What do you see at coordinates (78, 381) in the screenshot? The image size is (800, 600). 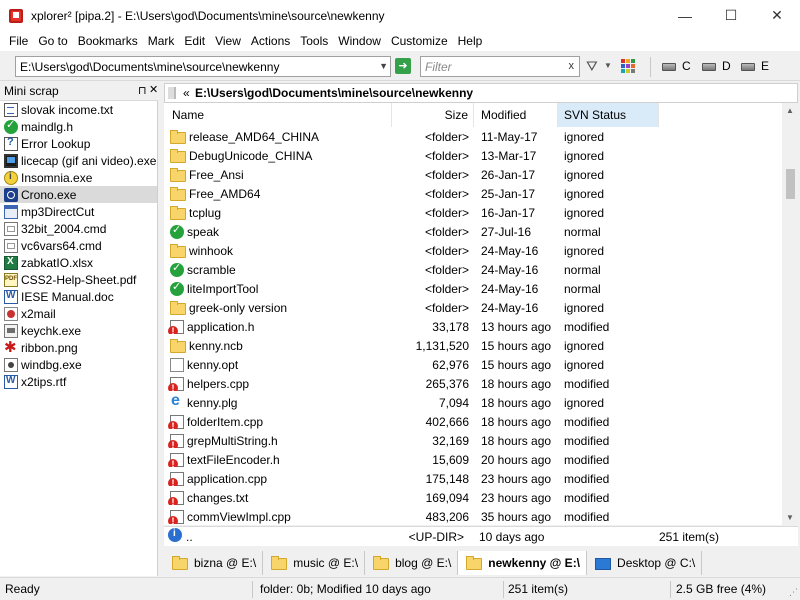 I see `mini-scrap-item: x2tips.rtf` at bounding box center [78, 381].